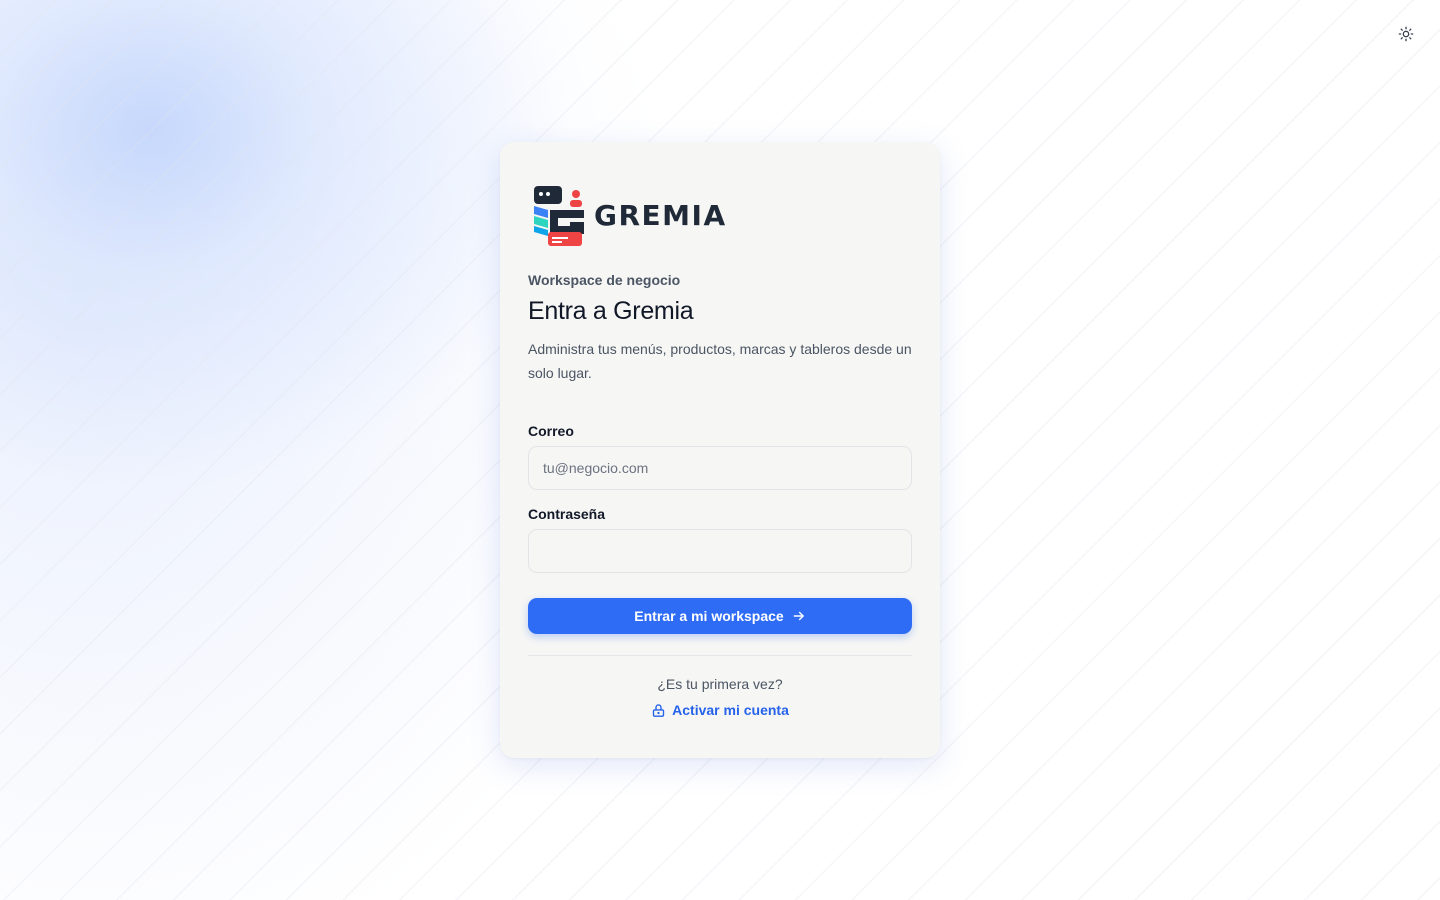 This screenshot has height=900, width=1440. I want to click on password-field, so click(720, 551).